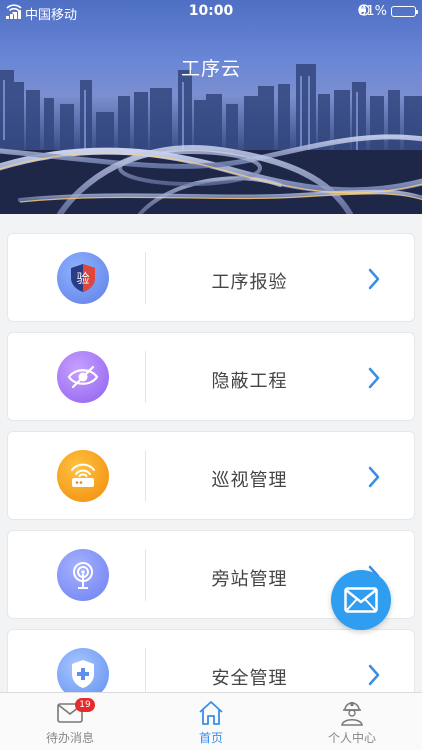 The width and height of the screenshot is (422, 750). What do you see at coordinates (69, 738) in the screenshot?
I see `tab-label: 待办消息` at bounding box center [69, 738].